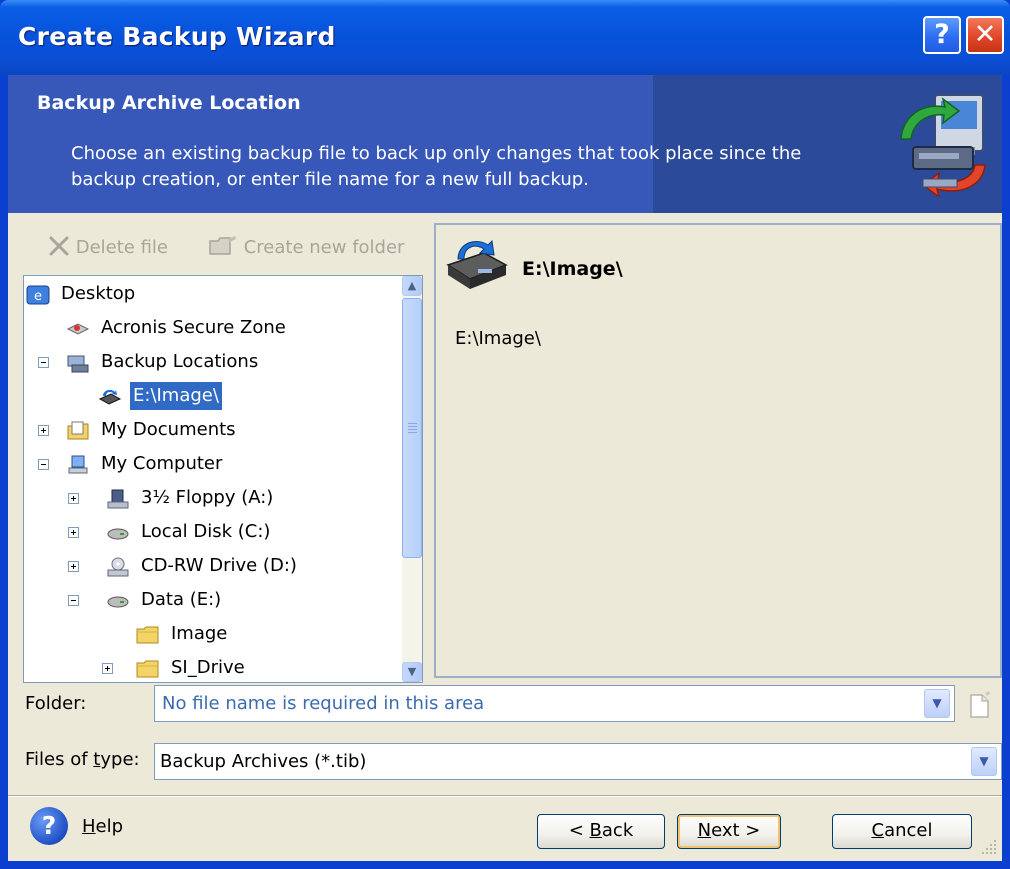  What do you see at coordinates (59, 759) in the screenshot?
I see `files-of-type-label-text: Files of` at bounding box center [59, 759].